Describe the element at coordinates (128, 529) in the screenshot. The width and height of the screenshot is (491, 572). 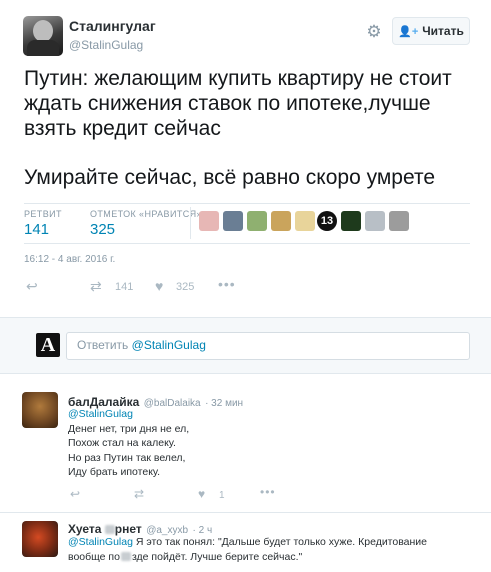
I see `reply-author-name-part: рнет` at that location.